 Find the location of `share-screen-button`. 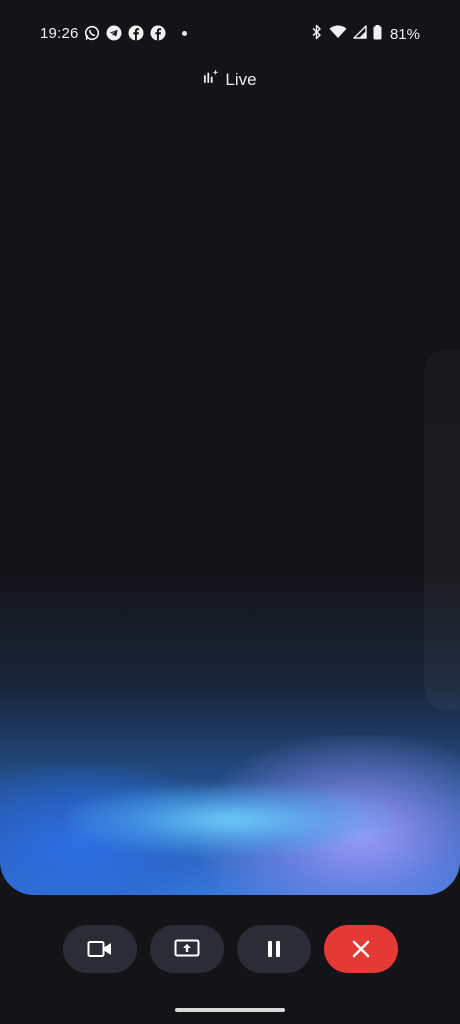

share-screen-button is located at coordinates (186, 949).